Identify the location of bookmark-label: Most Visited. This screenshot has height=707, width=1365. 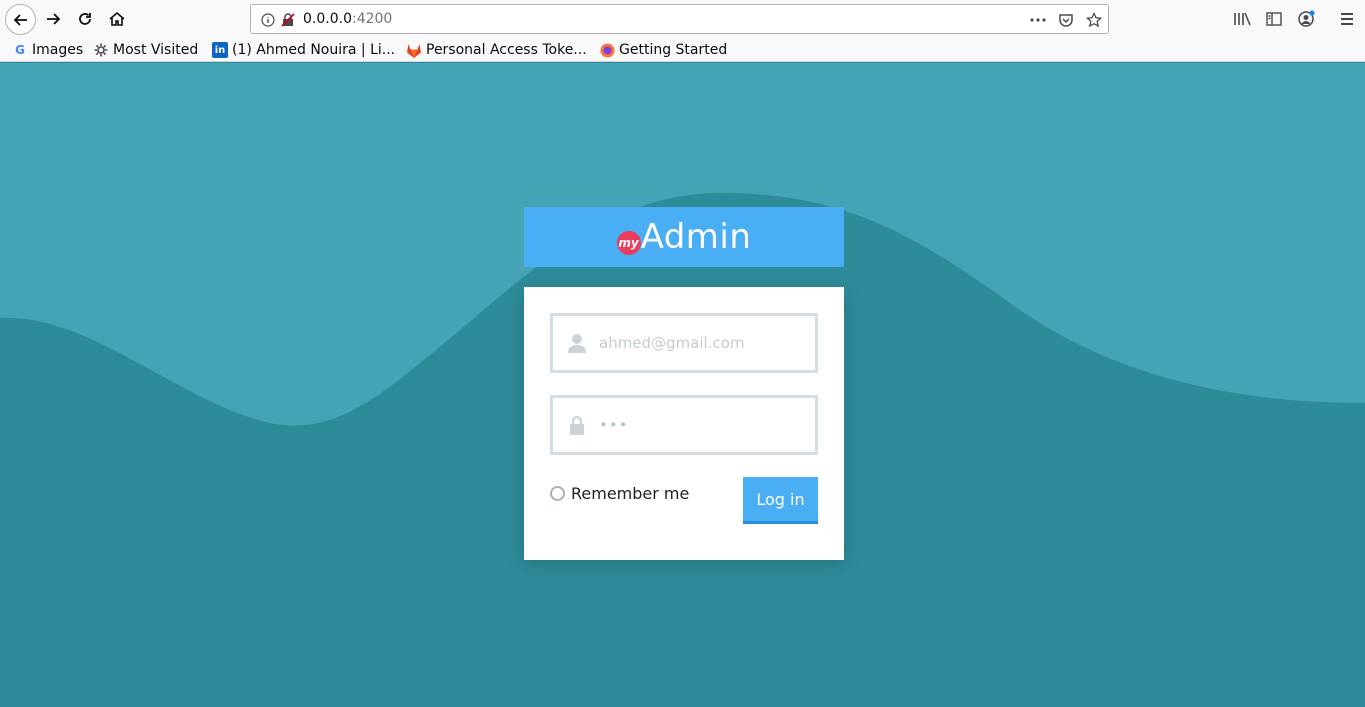
(156, 50).